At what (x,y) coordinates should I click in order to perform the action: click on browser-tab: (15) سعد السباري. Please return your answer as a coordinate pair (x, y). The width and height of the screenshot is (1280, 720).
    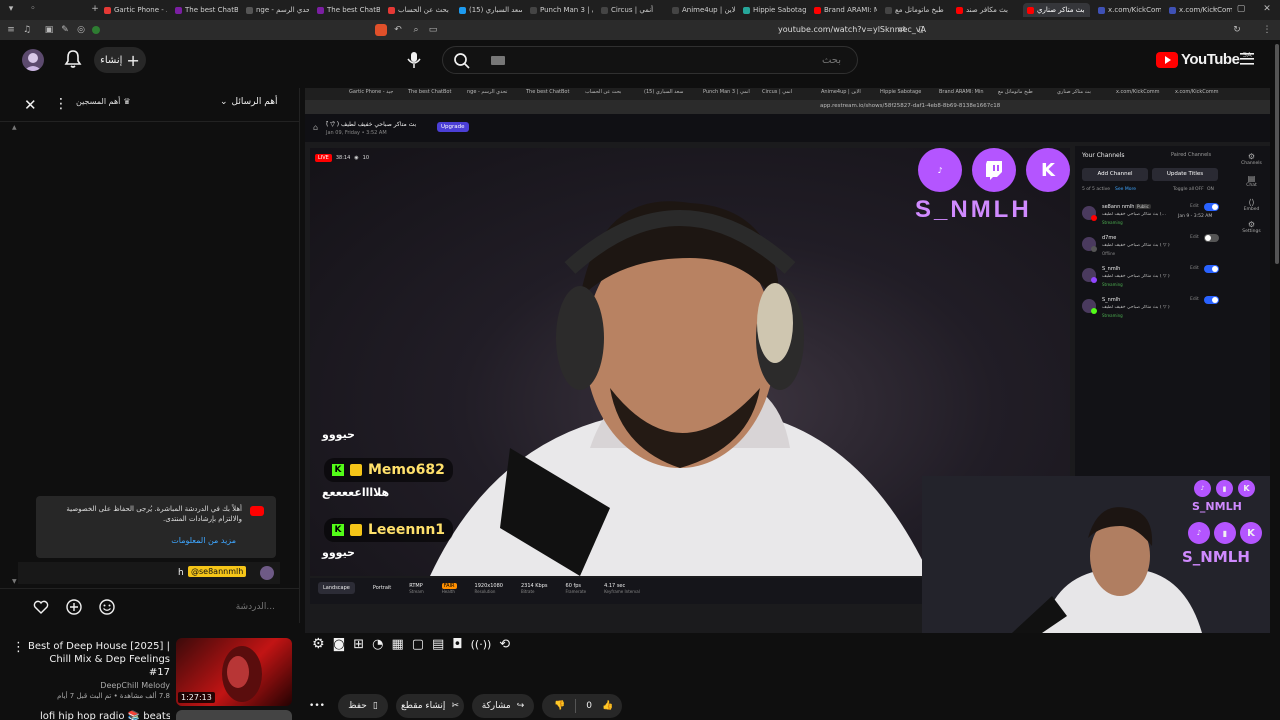
    Looking at the image, I should click on (488, 10).